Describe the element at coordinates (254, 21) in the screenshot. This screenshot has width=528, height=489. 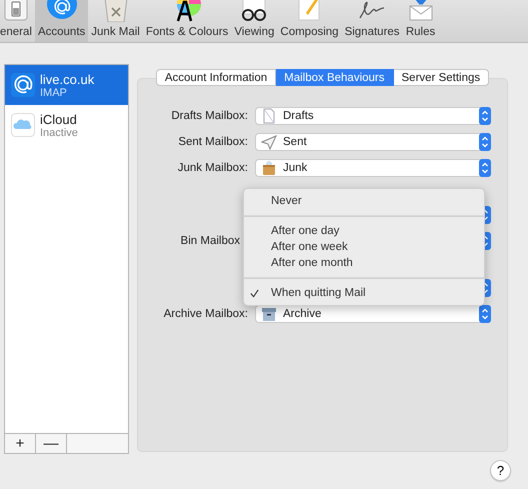
I see `toolbar-item: Viewing` at that location.